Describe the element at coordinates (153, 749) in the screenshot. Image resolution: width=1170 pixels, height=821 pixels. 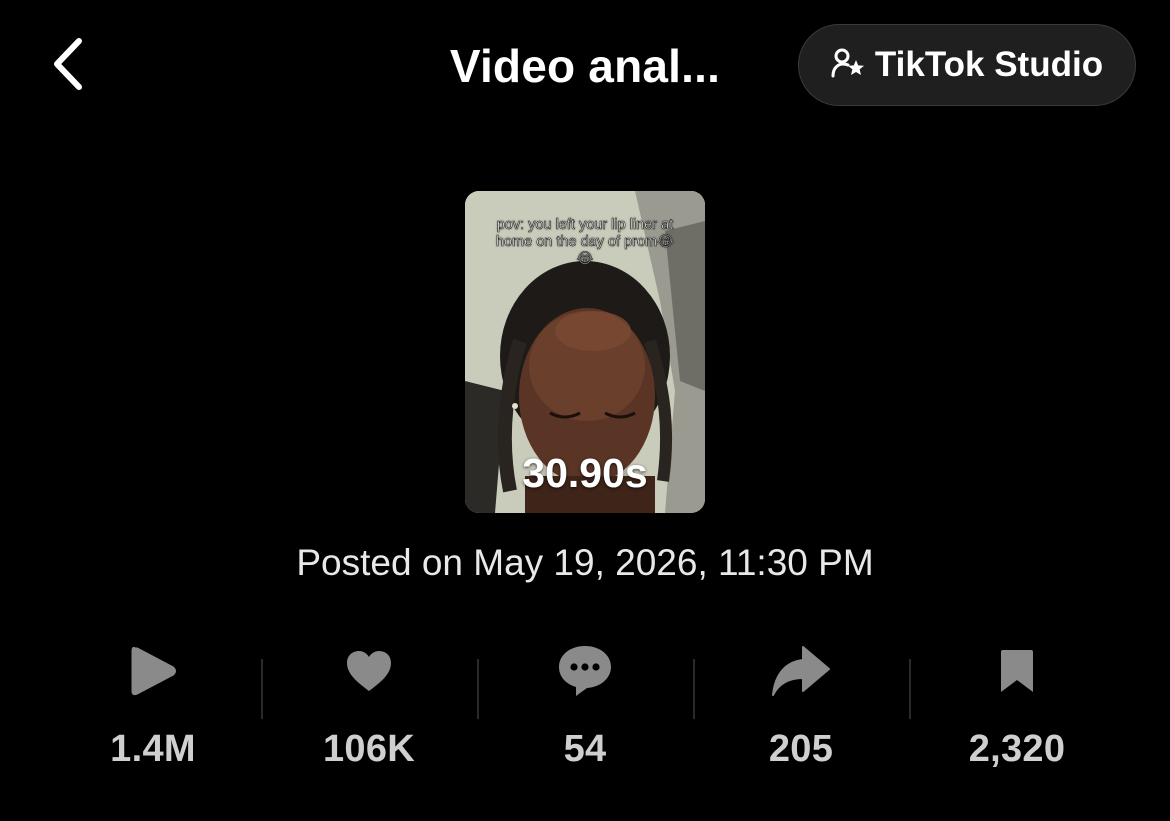
I see `views-count: 1.4M` at that location.